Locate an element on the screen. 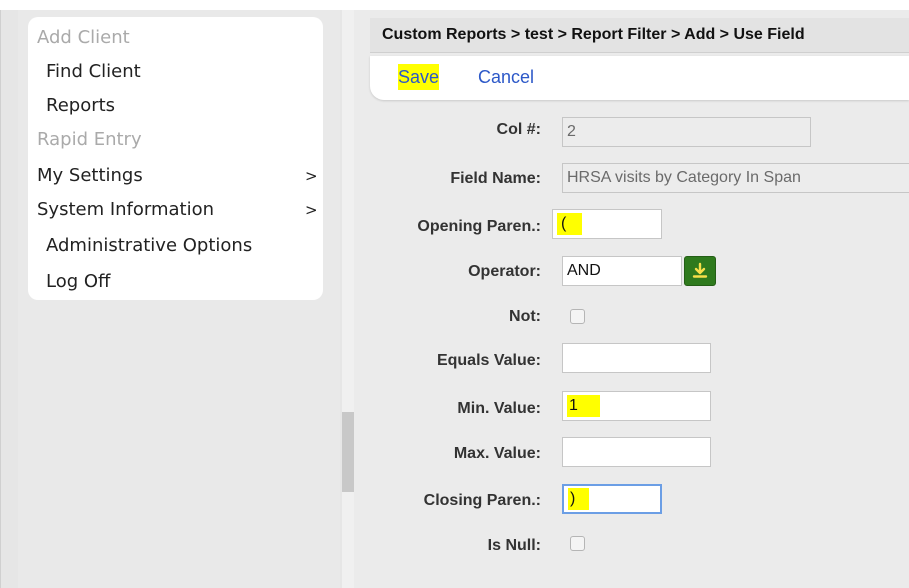 This screenshot has width=909, height=588. not-checkbox is located at coordinates (577, 316).